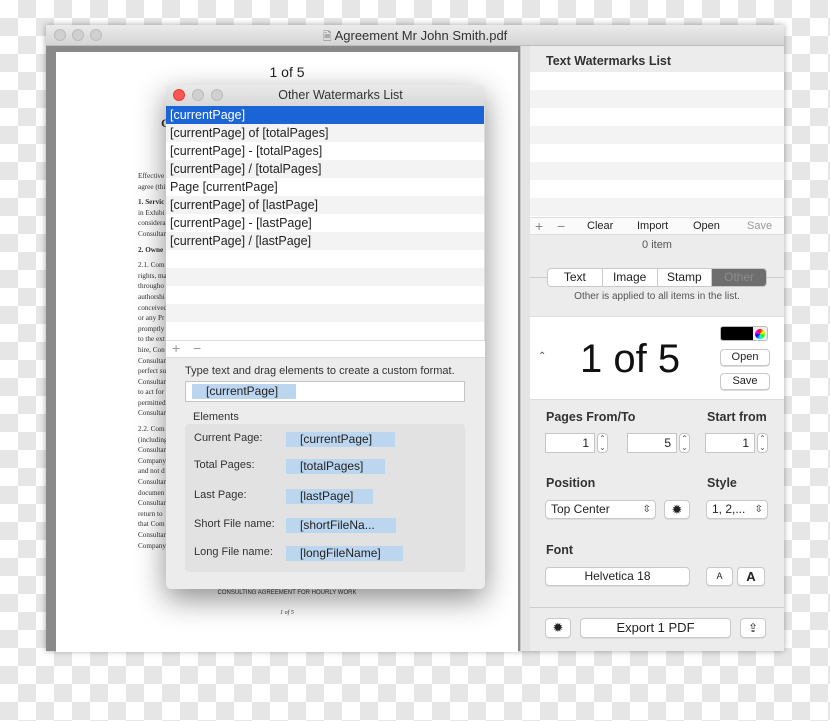  I want to click on page-number-watermark: 1 of 5, so click(287, 72).